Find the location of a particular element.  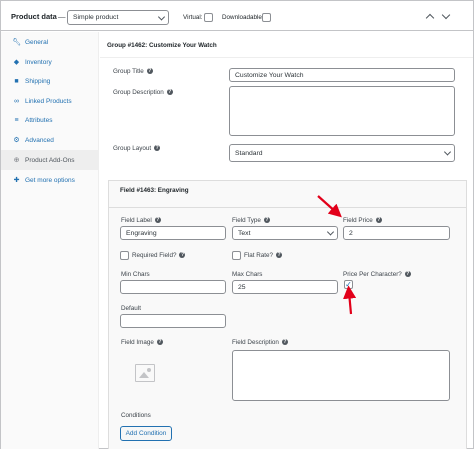

group-layout-value: Standard is located at coordinates (249, 153).